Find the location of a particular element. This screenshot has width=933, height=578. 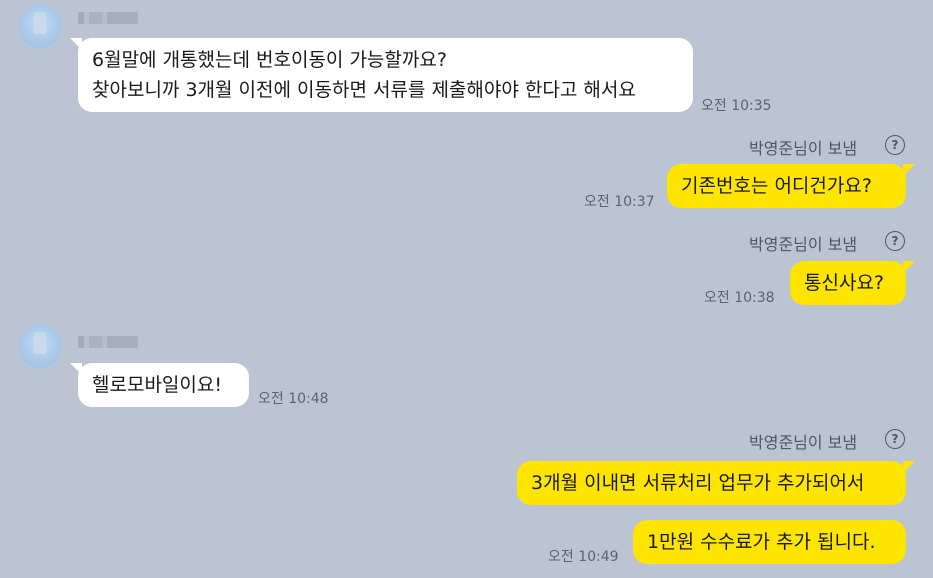

message-text: 헬로모바일이요! is located at coordinates (157, 385).